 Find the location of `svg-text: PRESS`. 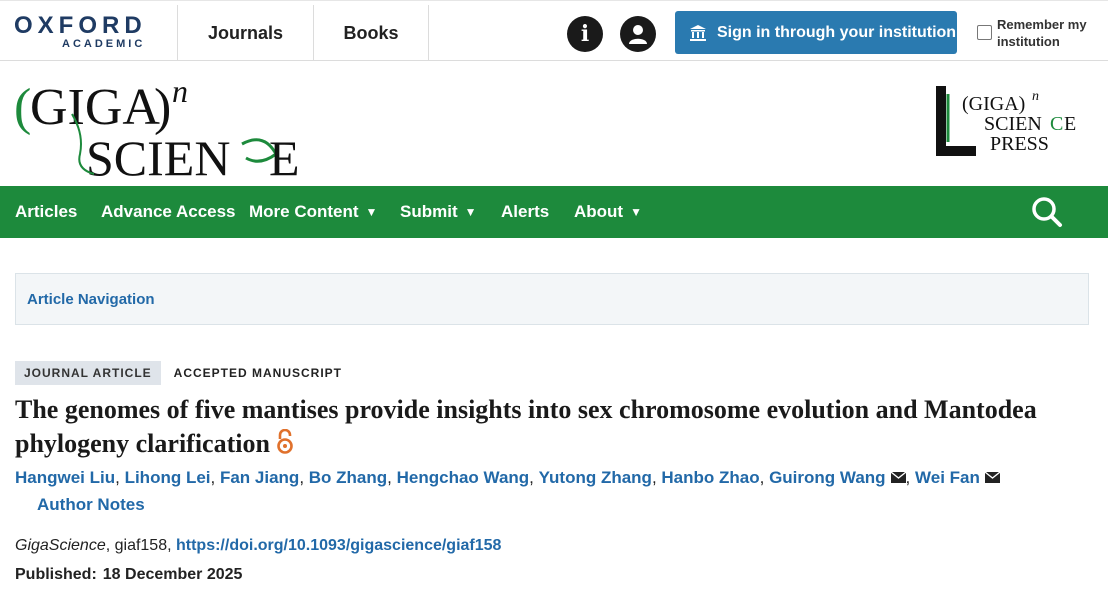

svg-text: PRESS is located at coordinates (1019, 144).